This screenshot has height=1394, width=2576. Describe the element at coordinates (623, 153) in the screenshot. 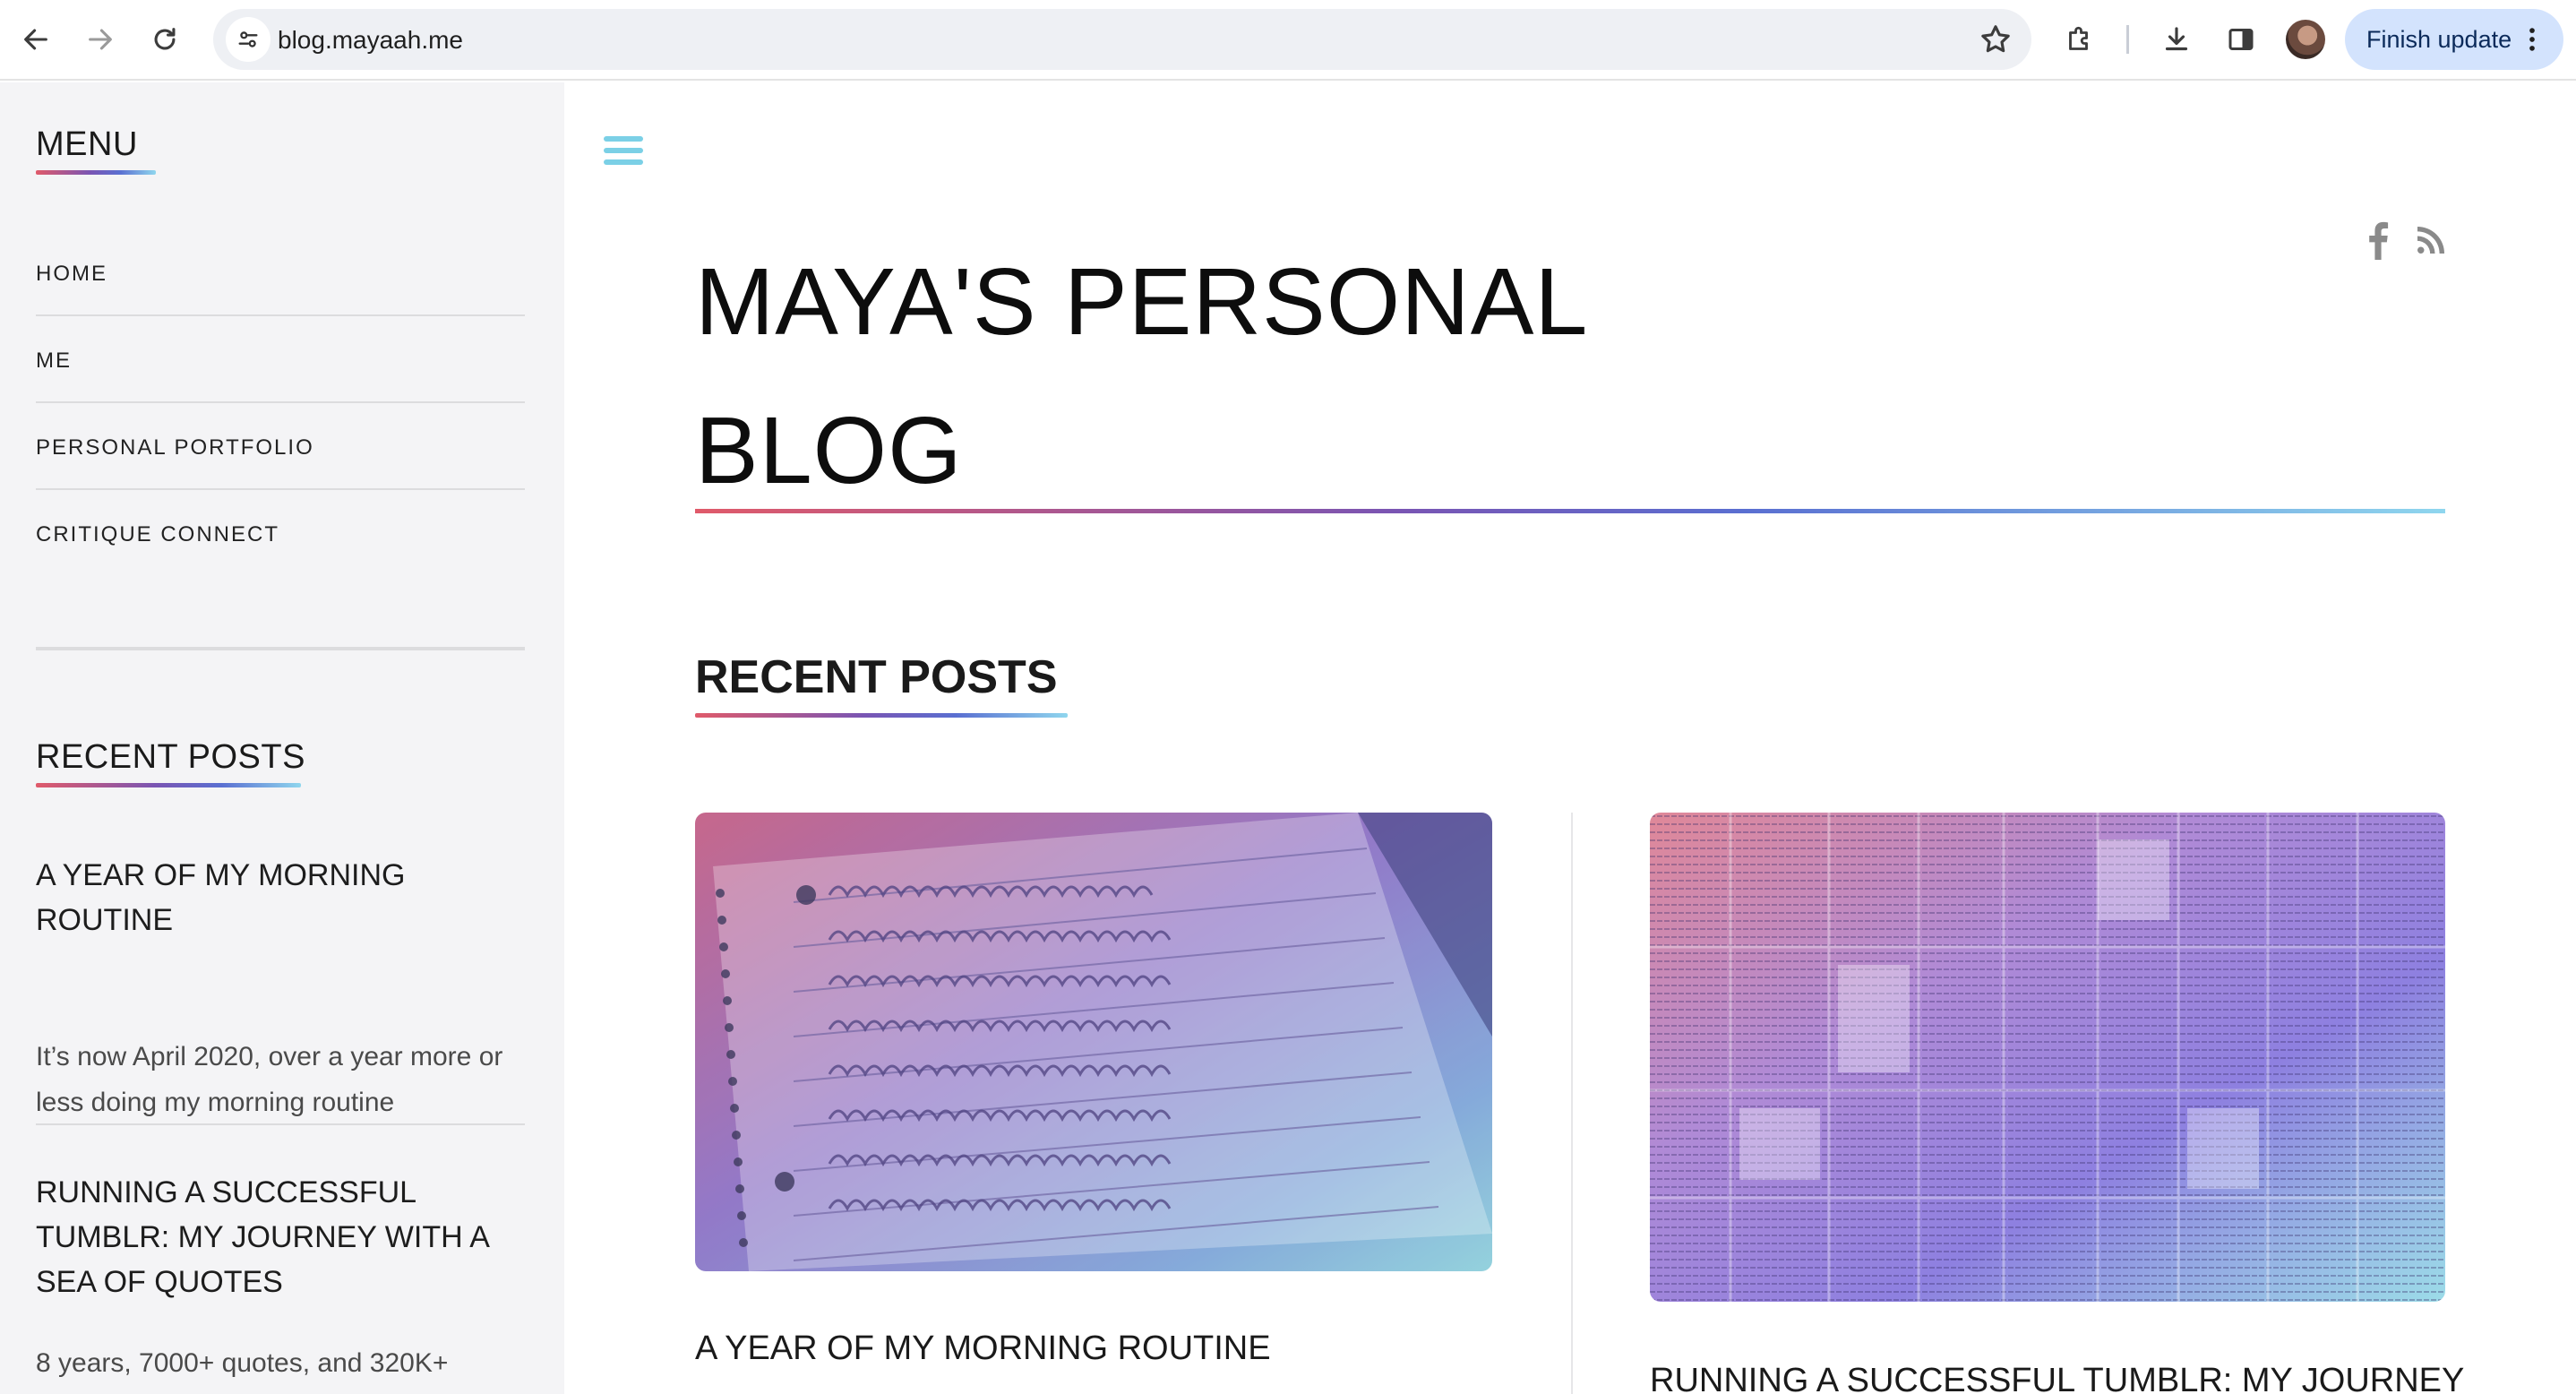

I see `hamburger-menu-icon` at that location.